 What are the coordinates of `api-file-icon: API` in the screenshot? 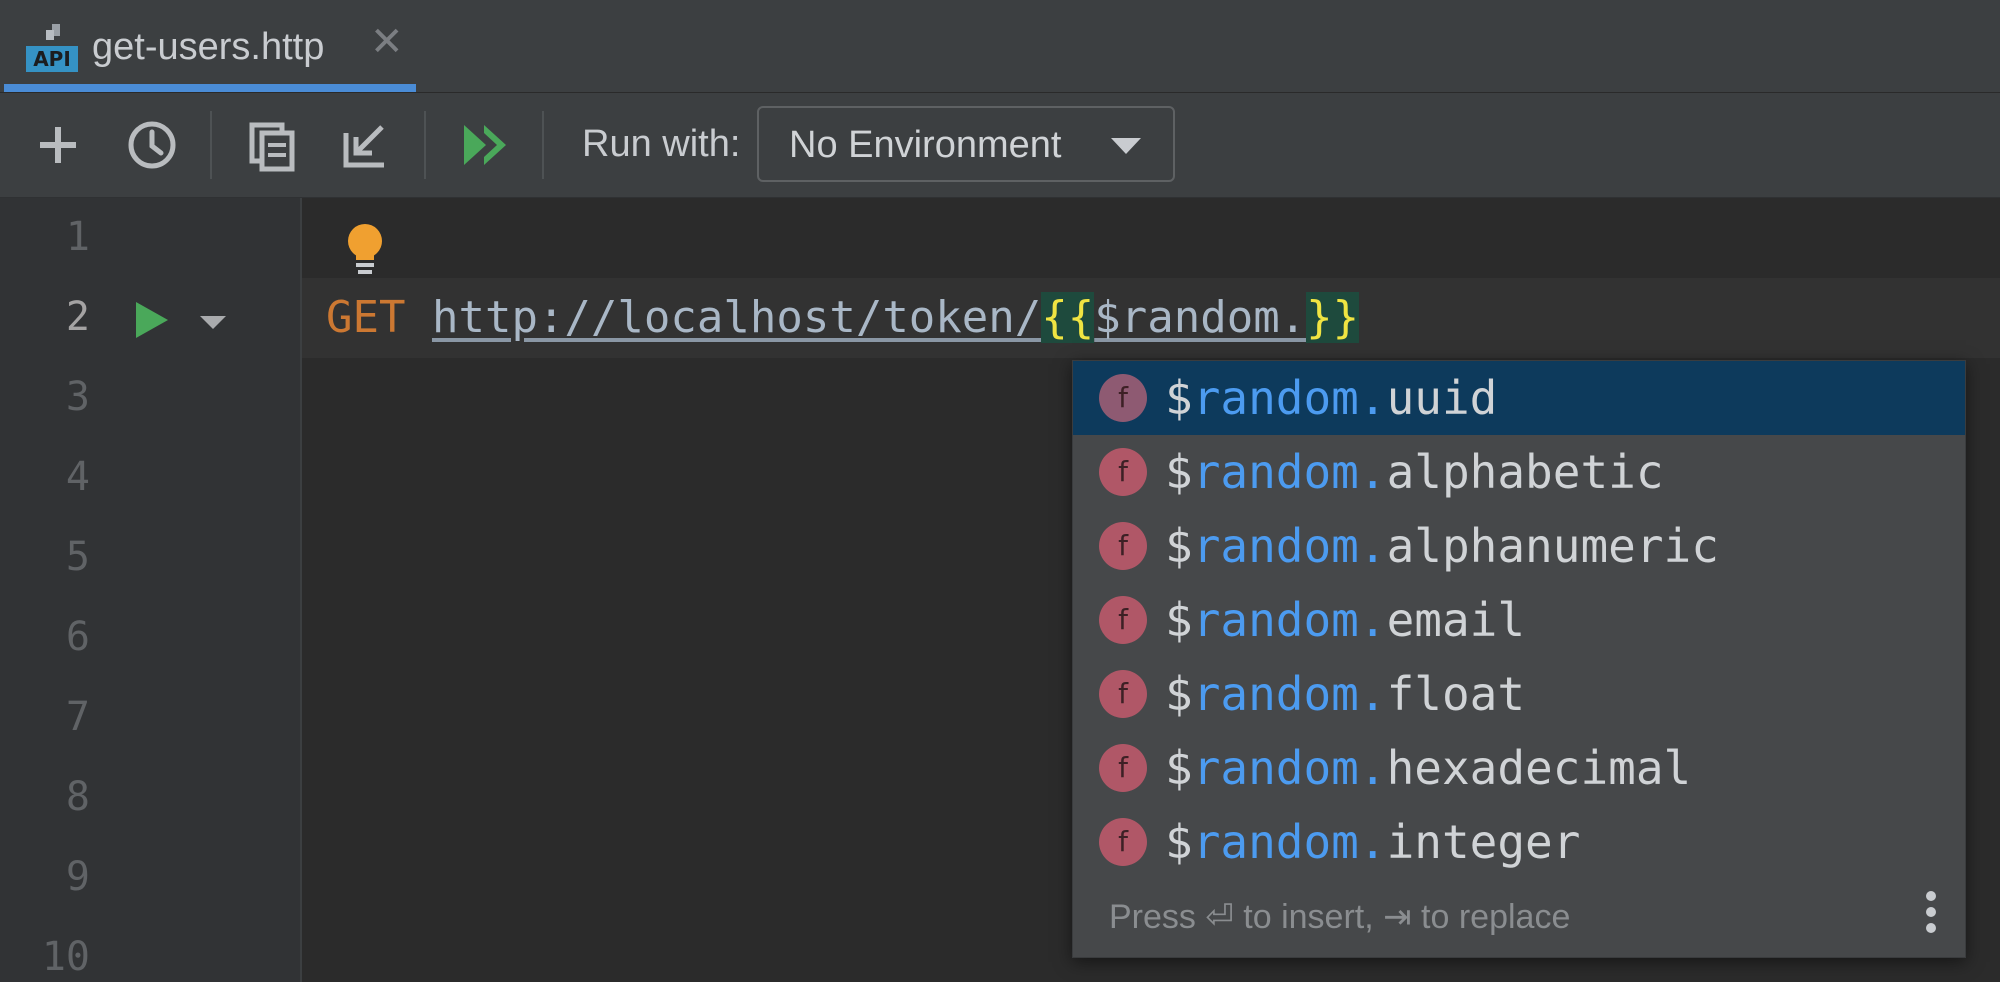 It's located at (52, 48).